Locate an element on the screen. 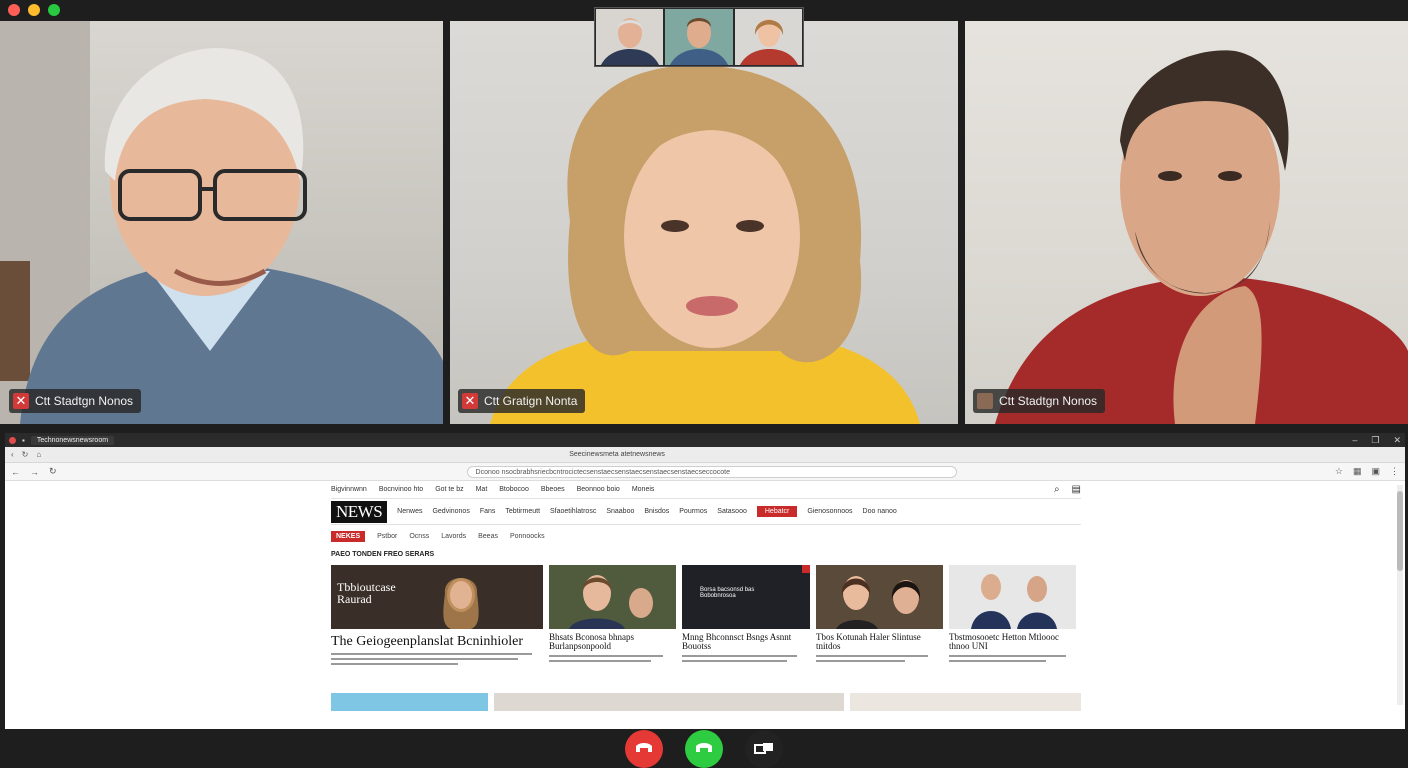 The height and width of the screenshot is (768, 1408). shared-window-controls: – ❐ ✕ is located at coordinates (1376, 440).